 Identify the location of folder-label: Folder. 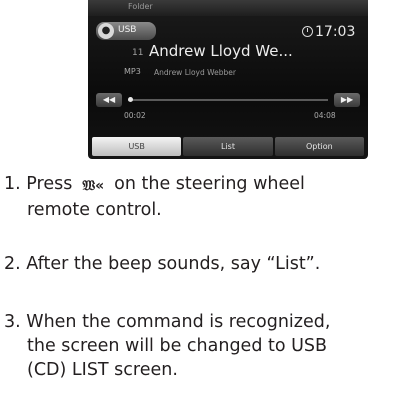
(140, 6).